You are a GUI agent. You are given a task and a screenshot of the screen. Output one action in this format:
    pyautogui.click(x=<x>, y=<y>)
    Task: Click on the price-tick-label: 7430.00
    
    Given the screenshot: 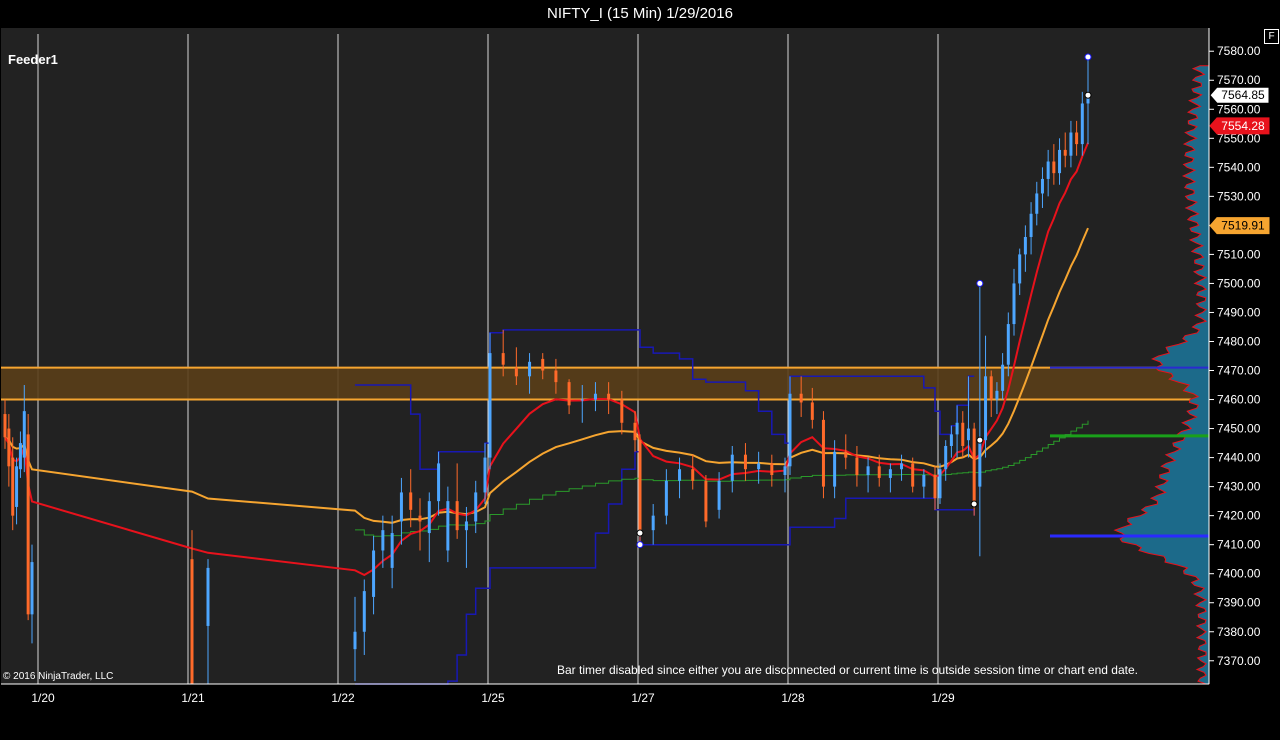 What is the action you would take?
    pyautogui.click(x=1239, y=487)
    